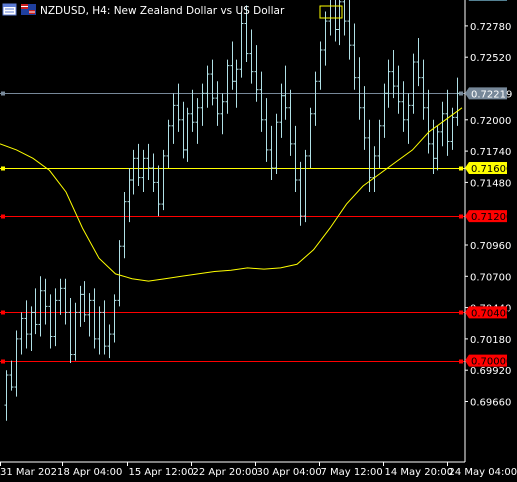  I want to click on time-tick-label: 15 Apr 12:00, so click(161, 472).